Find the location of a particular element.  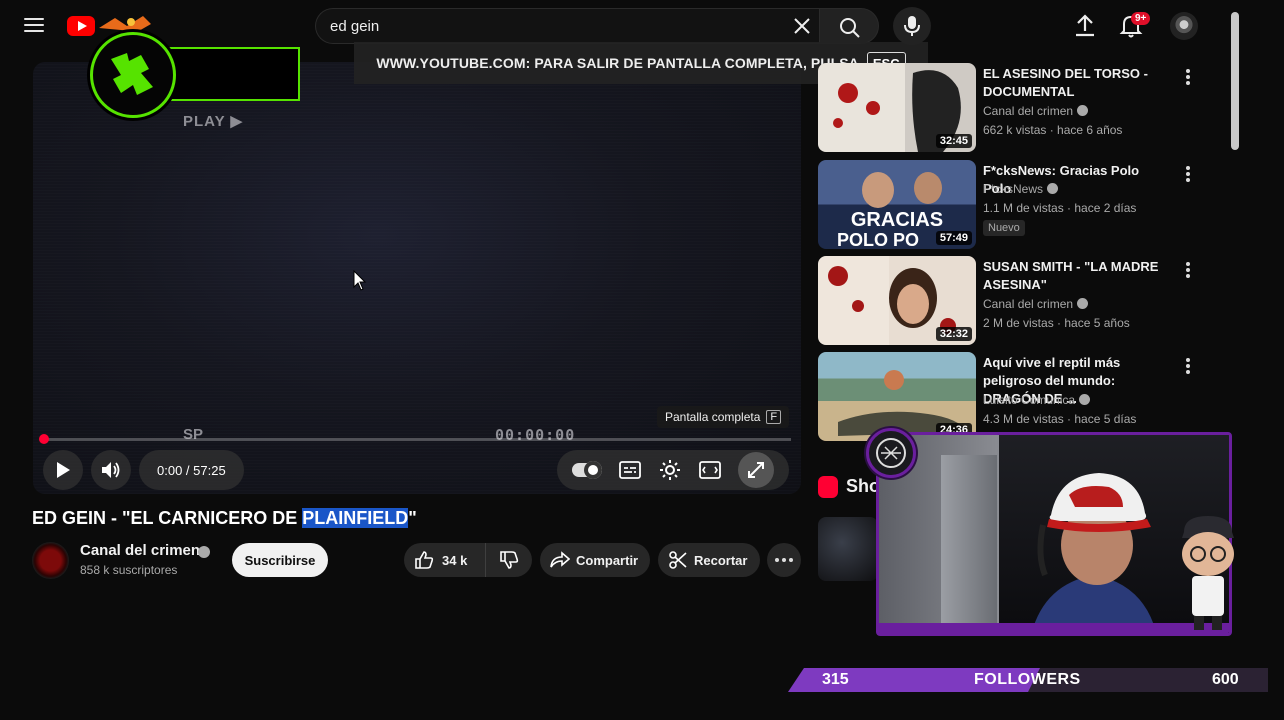

like-count: 34 k is located at coordinates (455, 560).